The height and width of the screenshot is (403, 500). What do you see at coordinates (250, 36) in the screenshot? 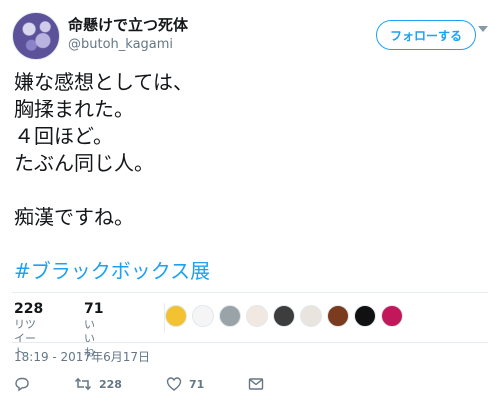
I see `tweet-header: 命懸けで立つ死体 @butoh_kagami フォローする` at bounding box center [250, 36].